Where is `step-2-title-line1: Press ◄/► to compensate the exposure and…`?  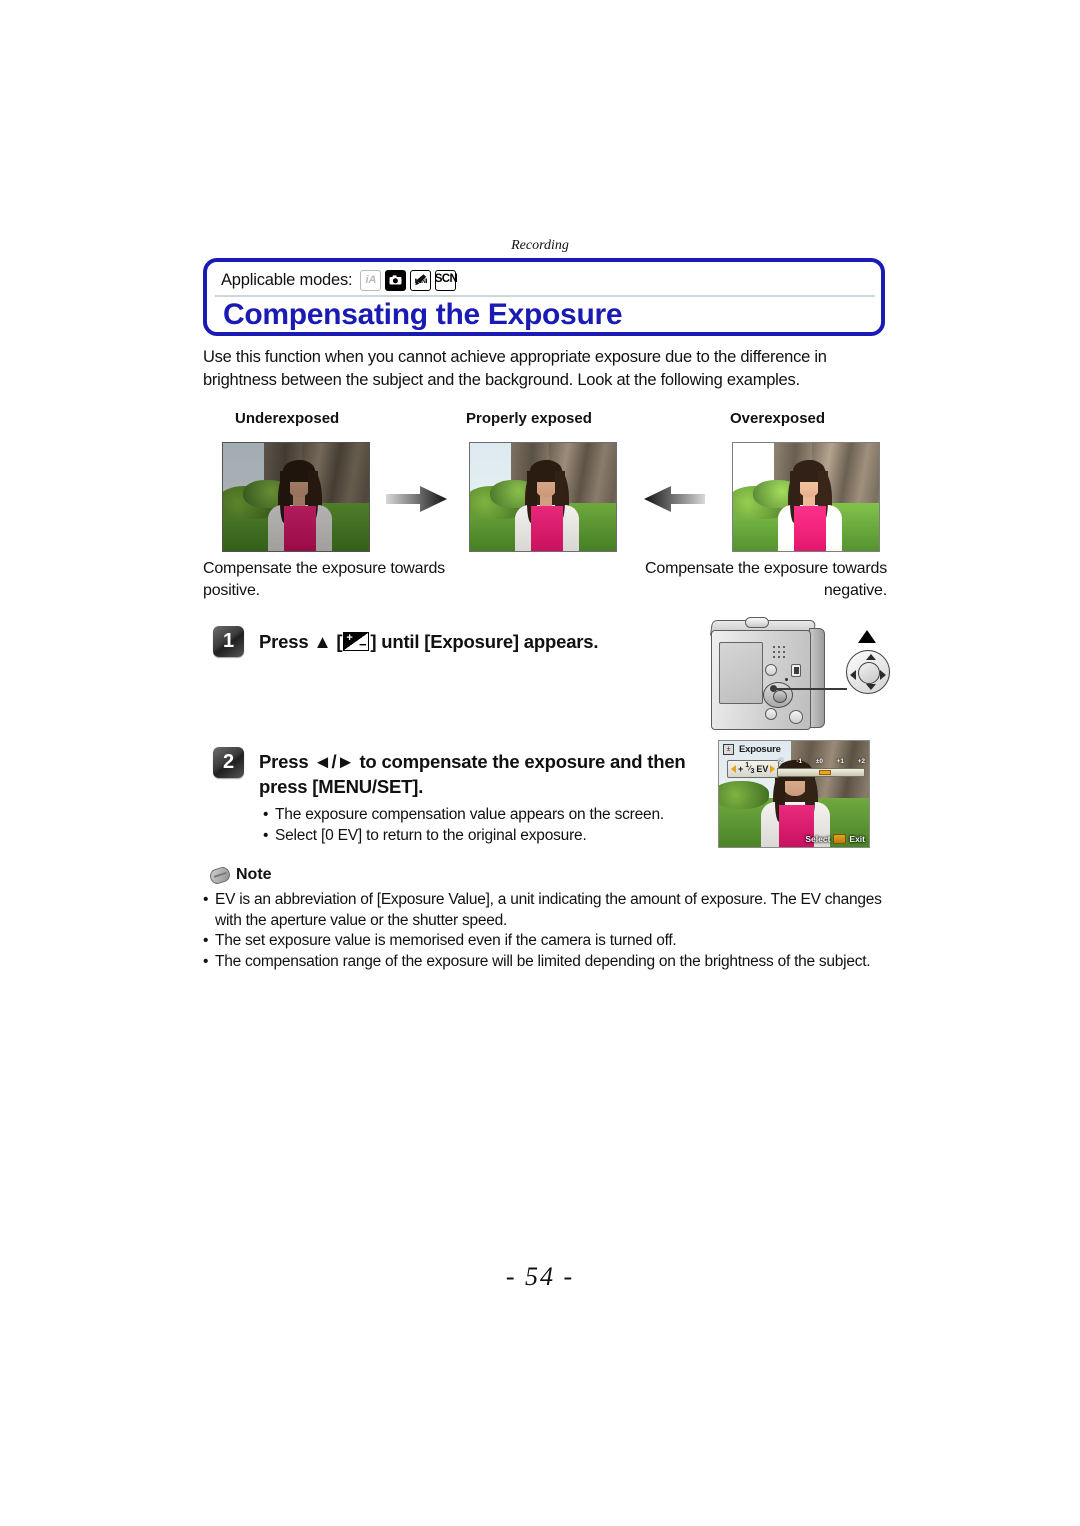
step-2-title-line1: Press ◄/► to compensate the exposure and… is located at coordinates (472, 761).